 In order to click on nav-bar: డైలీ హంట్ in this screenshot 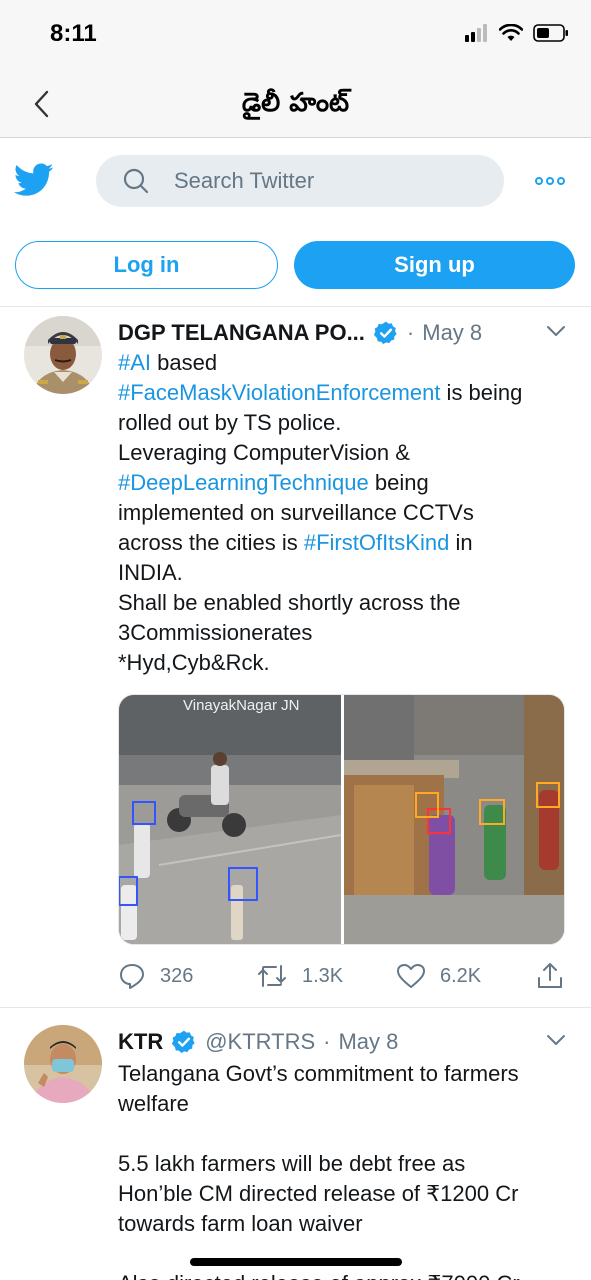, I will do `click(295, 104)`.